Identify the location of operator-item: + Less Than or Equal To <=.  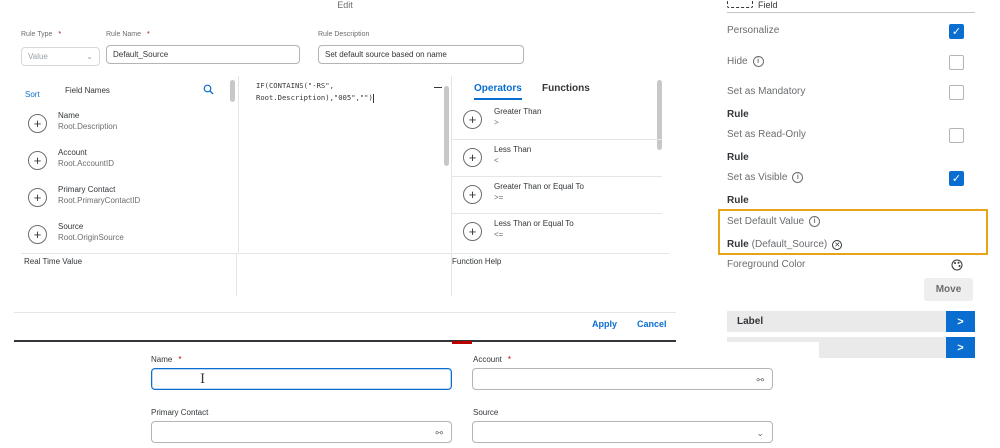
(557, 231).